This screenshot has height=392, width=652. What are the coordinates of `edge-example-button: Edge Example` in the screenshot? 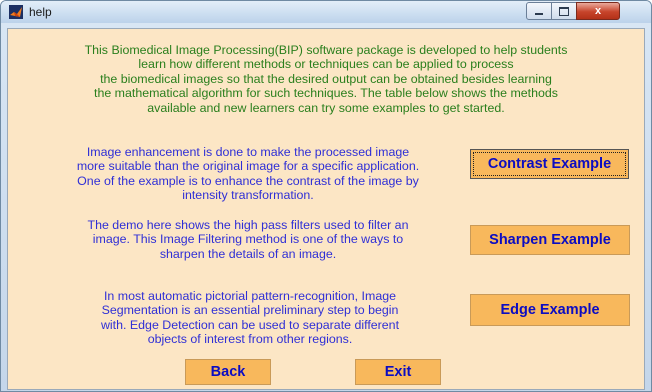 It's located at (550, 310).